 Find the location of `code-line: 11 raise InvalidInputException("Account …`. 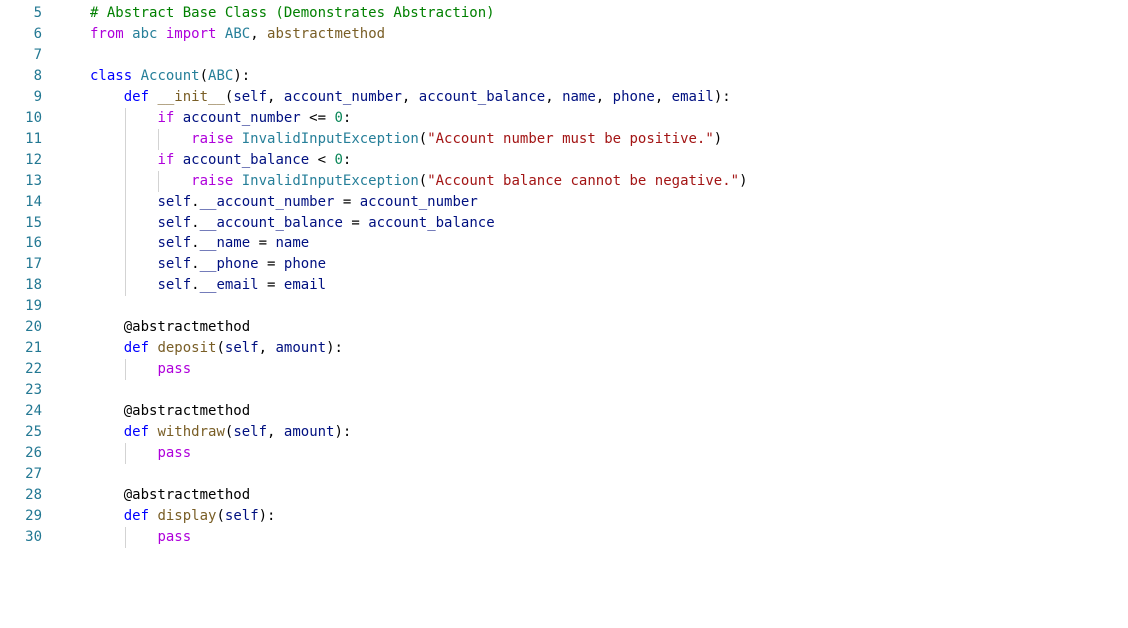

code-line: 11 raise InvalidInputException("Account … is located at coordinates (564, 139).